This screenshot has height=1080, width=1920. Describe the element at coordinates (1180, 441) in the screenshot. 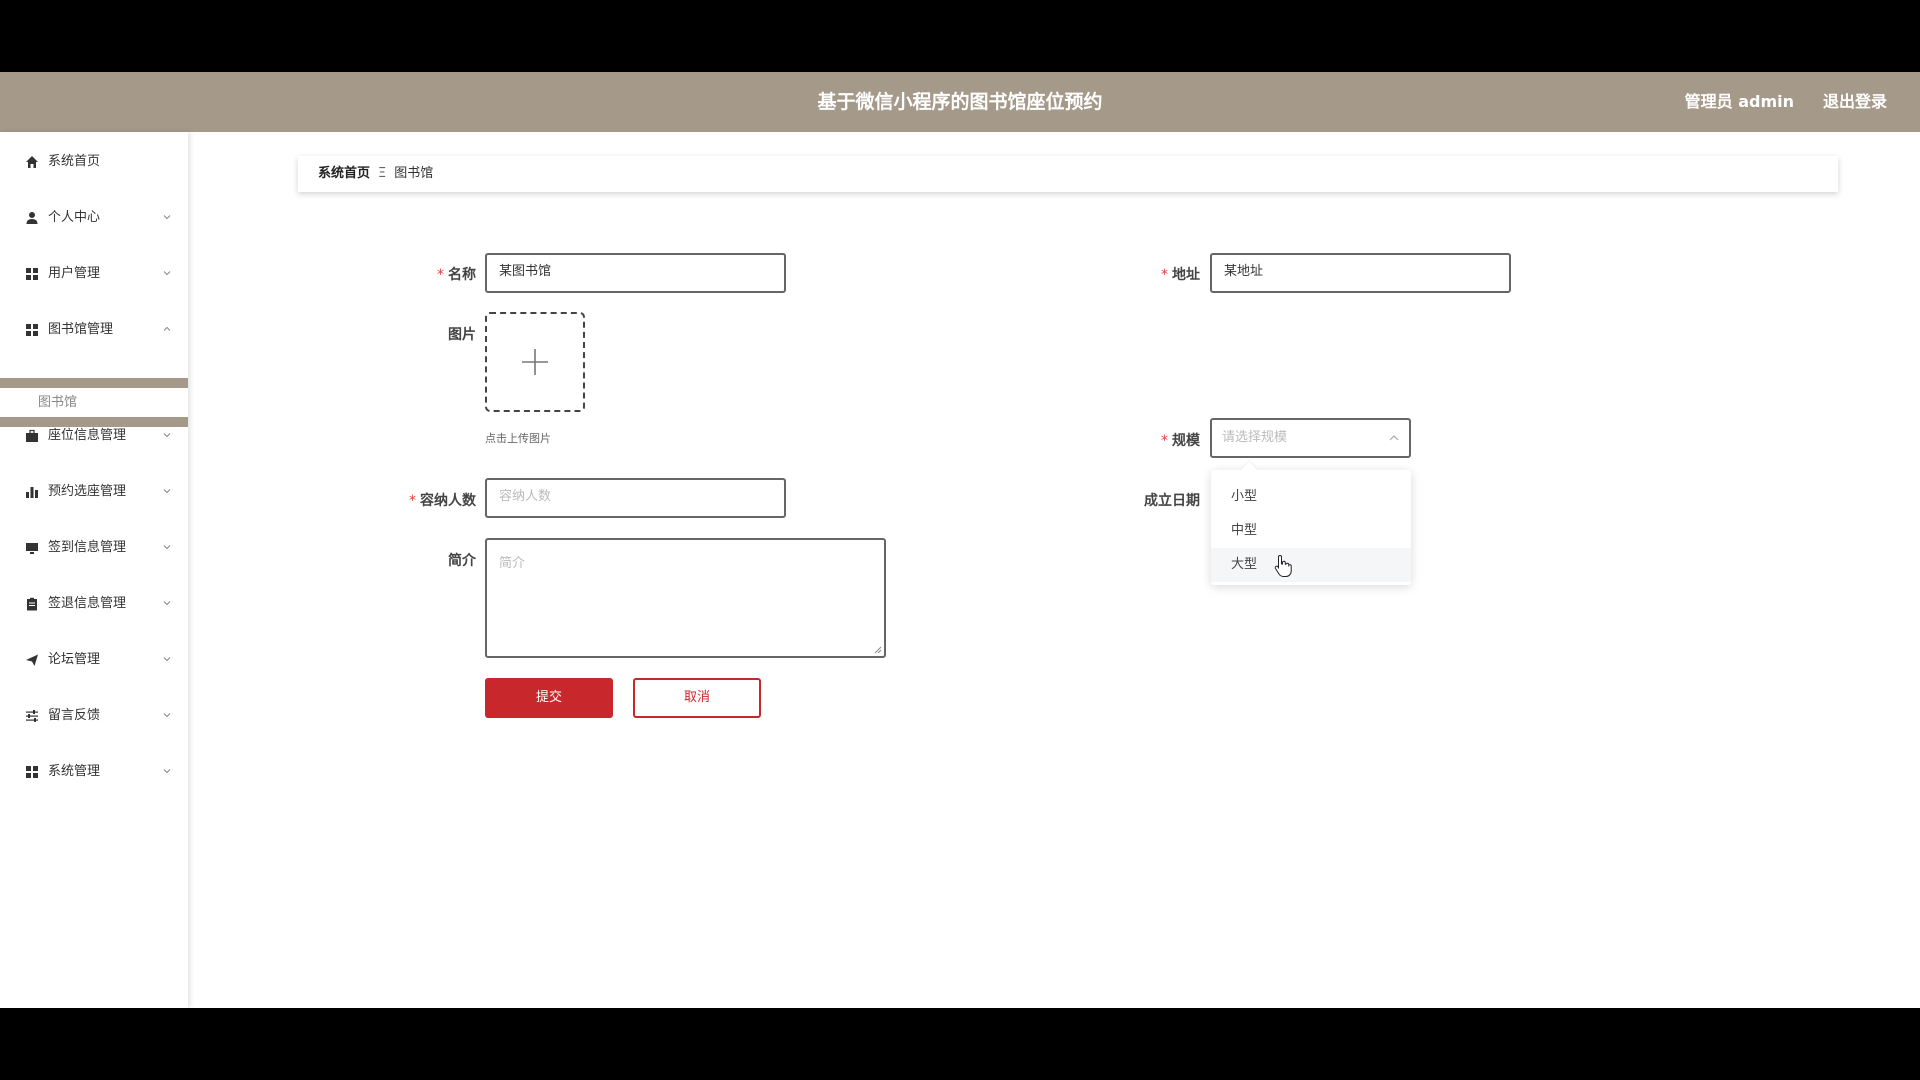

I see `scale-label: * 规模` at that location.